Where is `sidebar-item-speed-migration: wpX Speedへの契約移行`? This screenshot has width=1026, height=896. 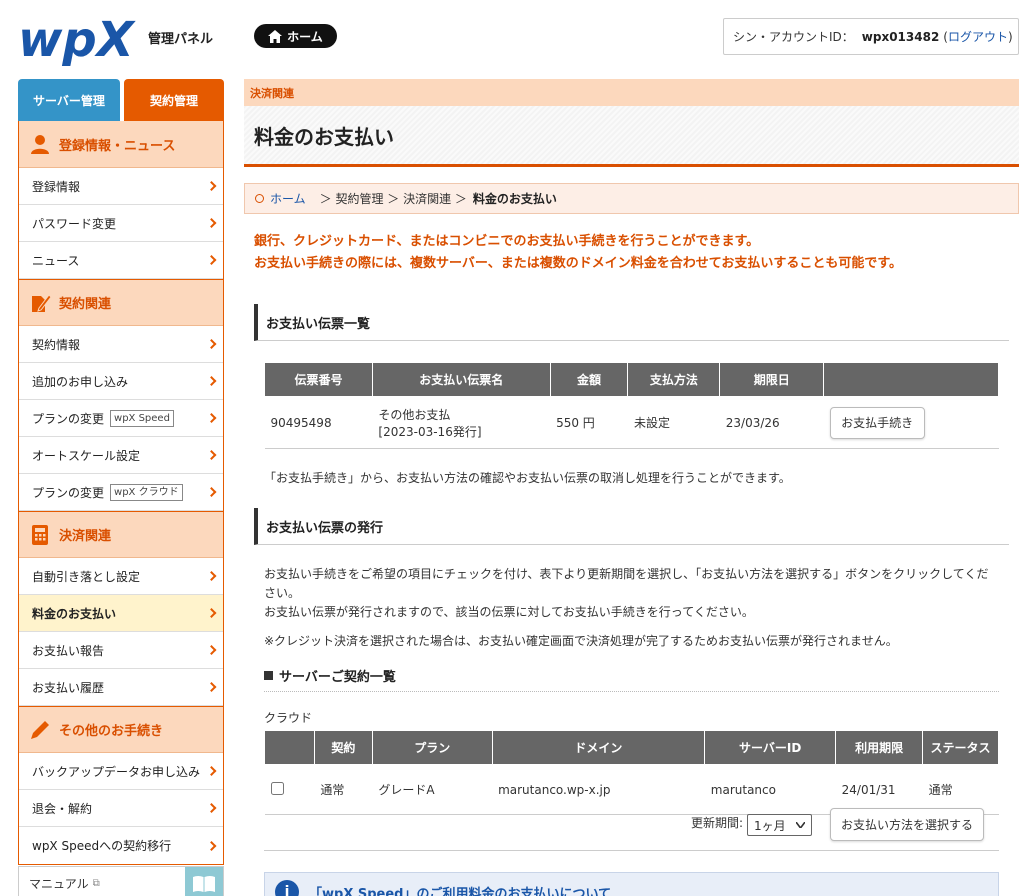
sidebar-item-speed-migration: wpX Speedへの契約移行 is located at coordinates (121, 845).